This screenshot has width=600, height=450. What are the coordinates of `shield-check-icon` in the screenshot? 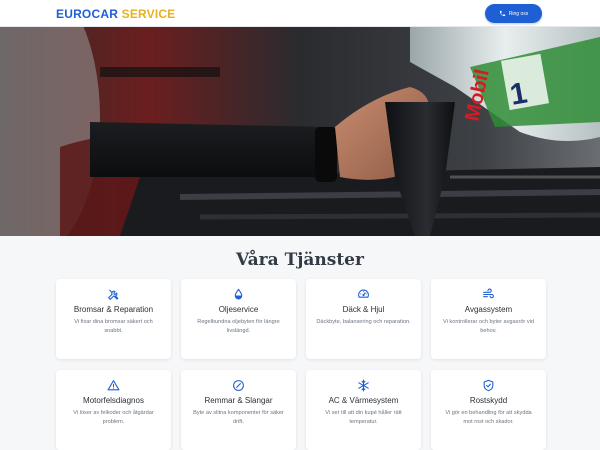 It's located at (488, 385).